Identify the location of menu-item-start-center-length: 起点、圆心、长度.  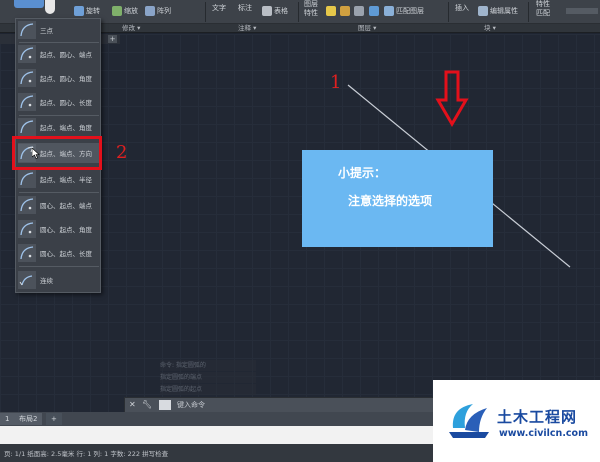
(59, 102).